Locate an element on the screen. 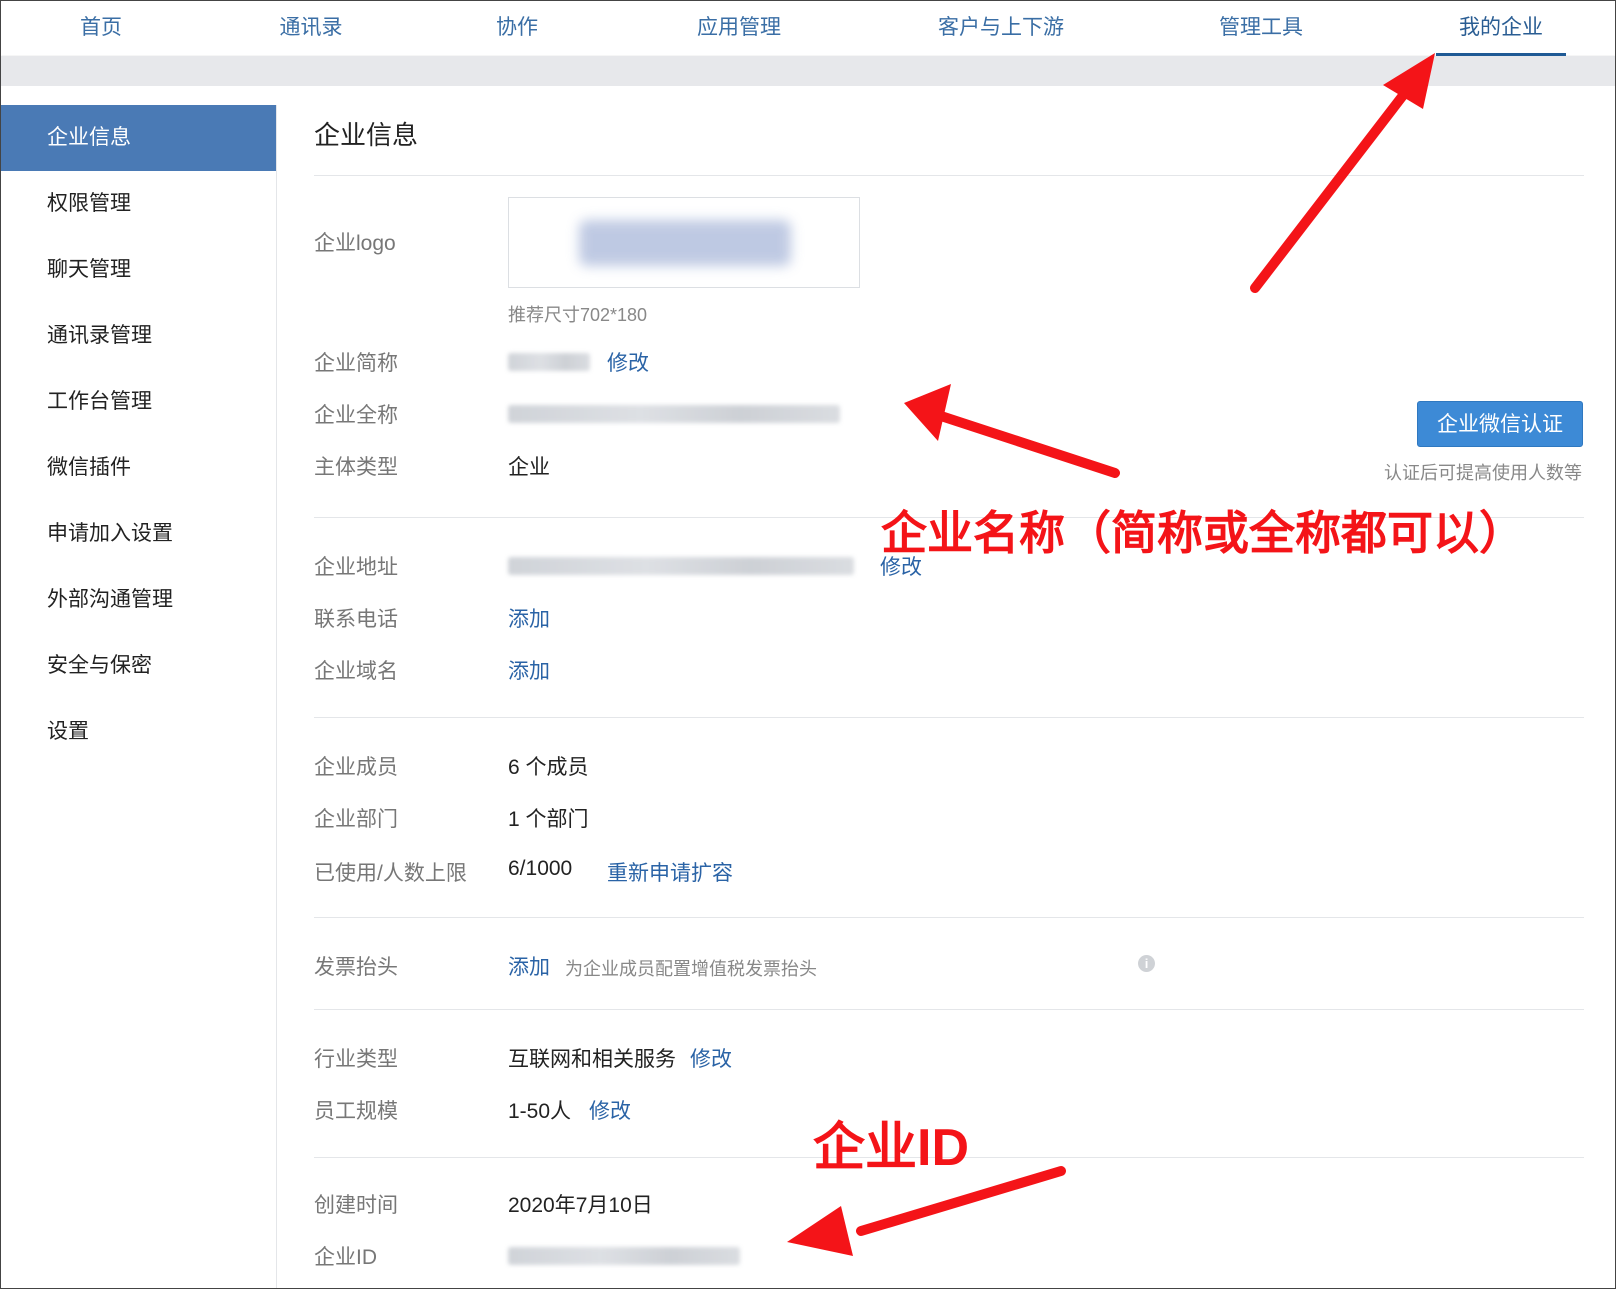  annotation-corp-id: 企业ID is located at coordinates (891, 1148).